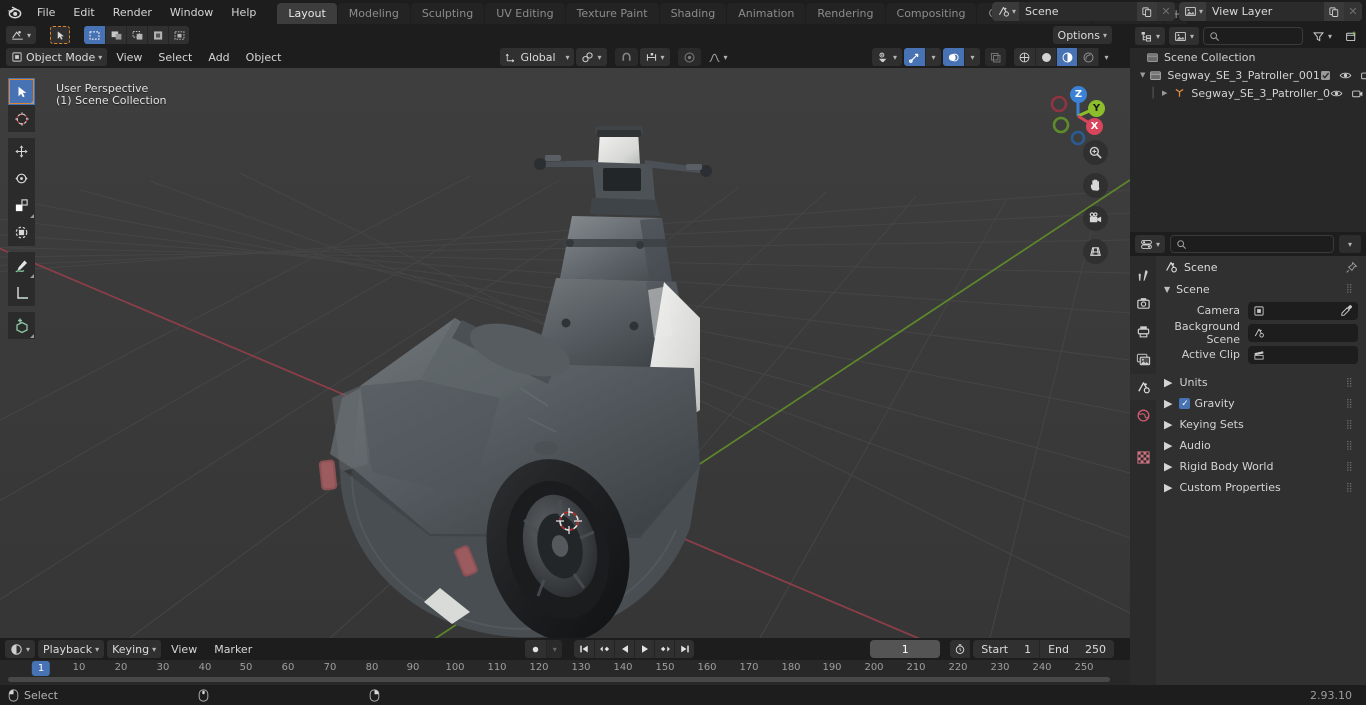 The height and width of the screenshot is (705, 1366). Describe the element at coordinates (1078, 116) in the screenshot. I see `navigation-gizmo: Z Y X` at that location.